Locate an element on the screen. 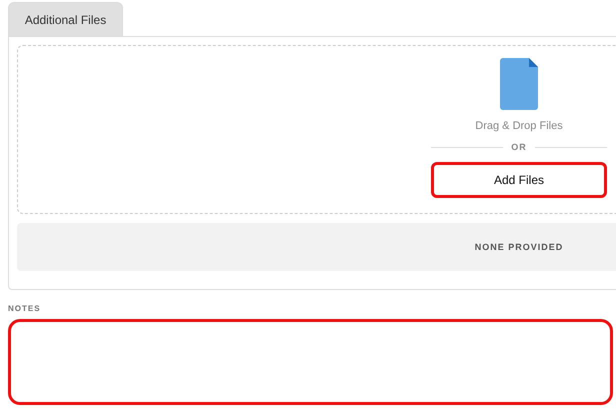 This screenshot has height=414, width=616. notes-label: NOTES is located at coordinates (25, 308).